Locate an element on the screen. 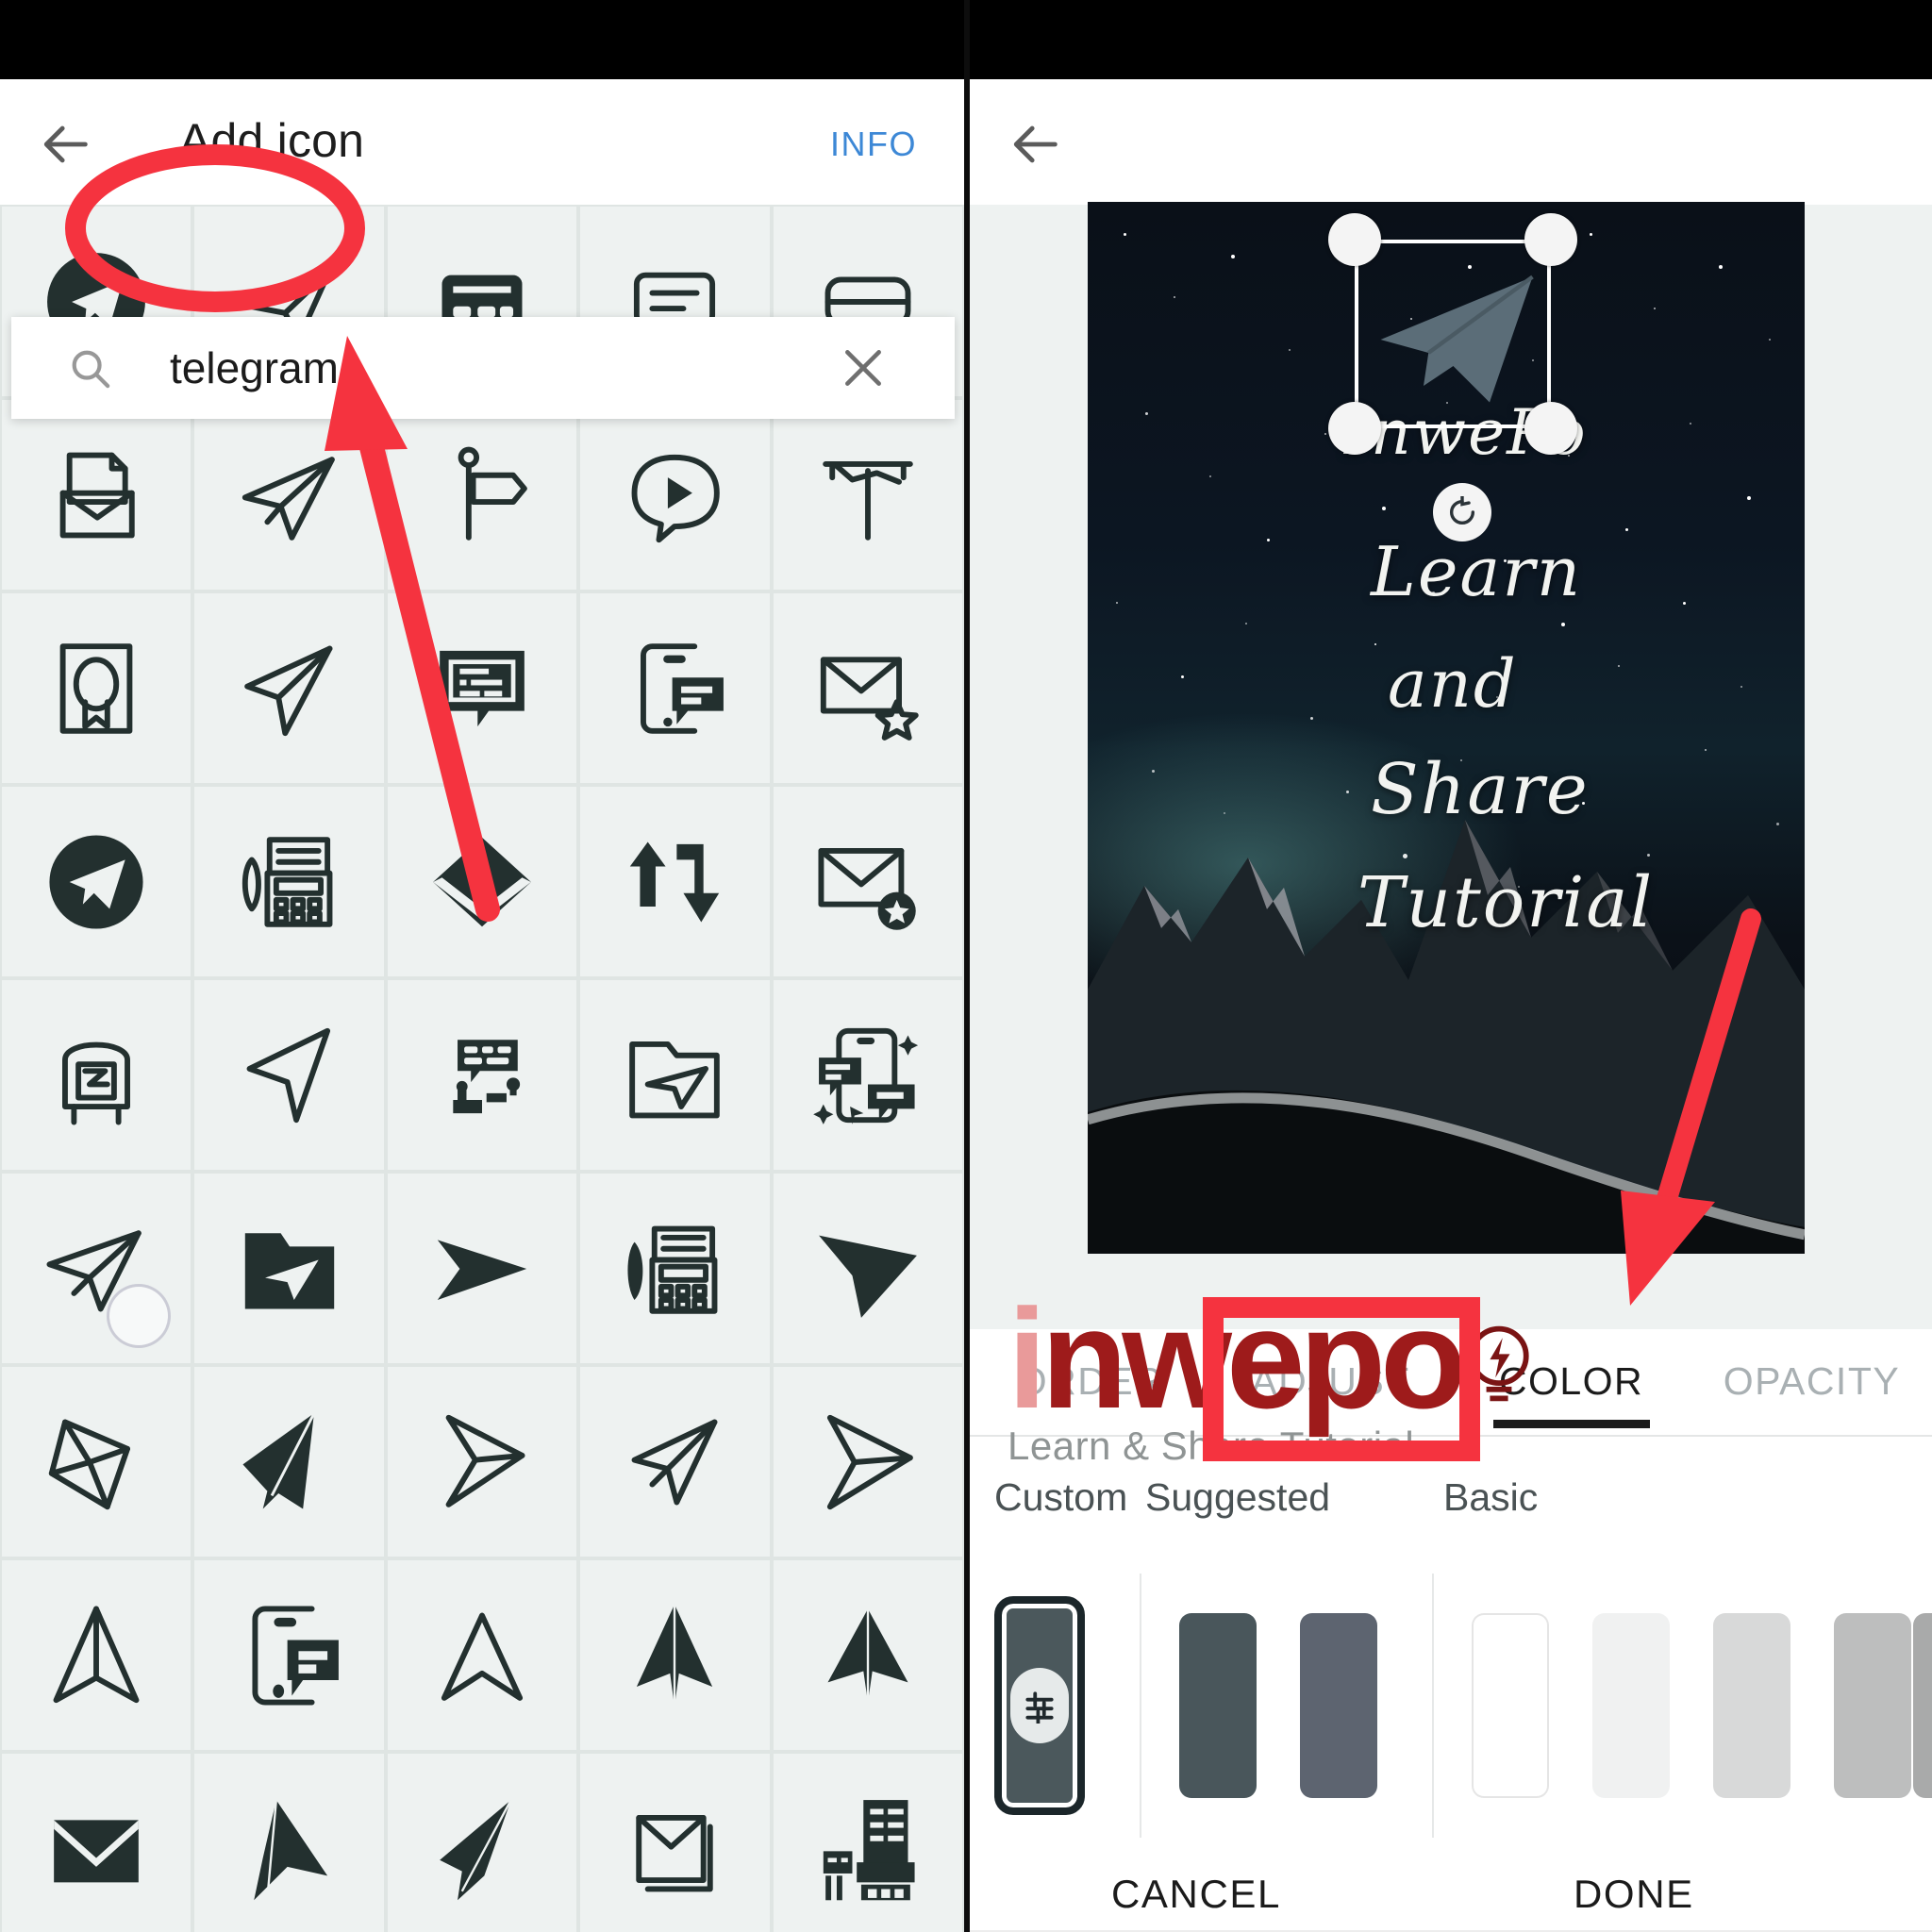 The height and width of the screenshot is (1932, 1932). signpost-flag-icon is located at coordinates (492, 494).